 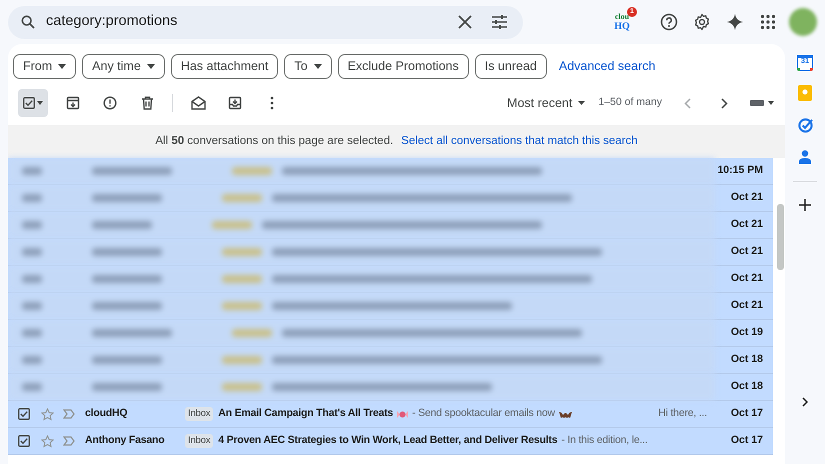 What do you see at coordinates (106, 414) in the screenshot?
I see `sender-name: cloudHQ` at bounding box center [106, 414].